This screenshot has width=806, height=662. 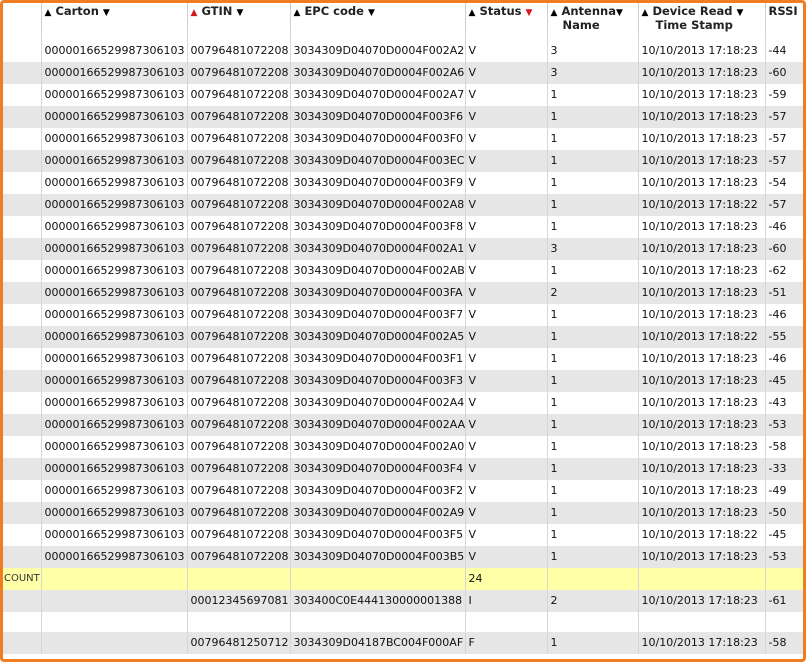 I want to click on header-status: ▲ Status ▼, so click(x=506, y=19).